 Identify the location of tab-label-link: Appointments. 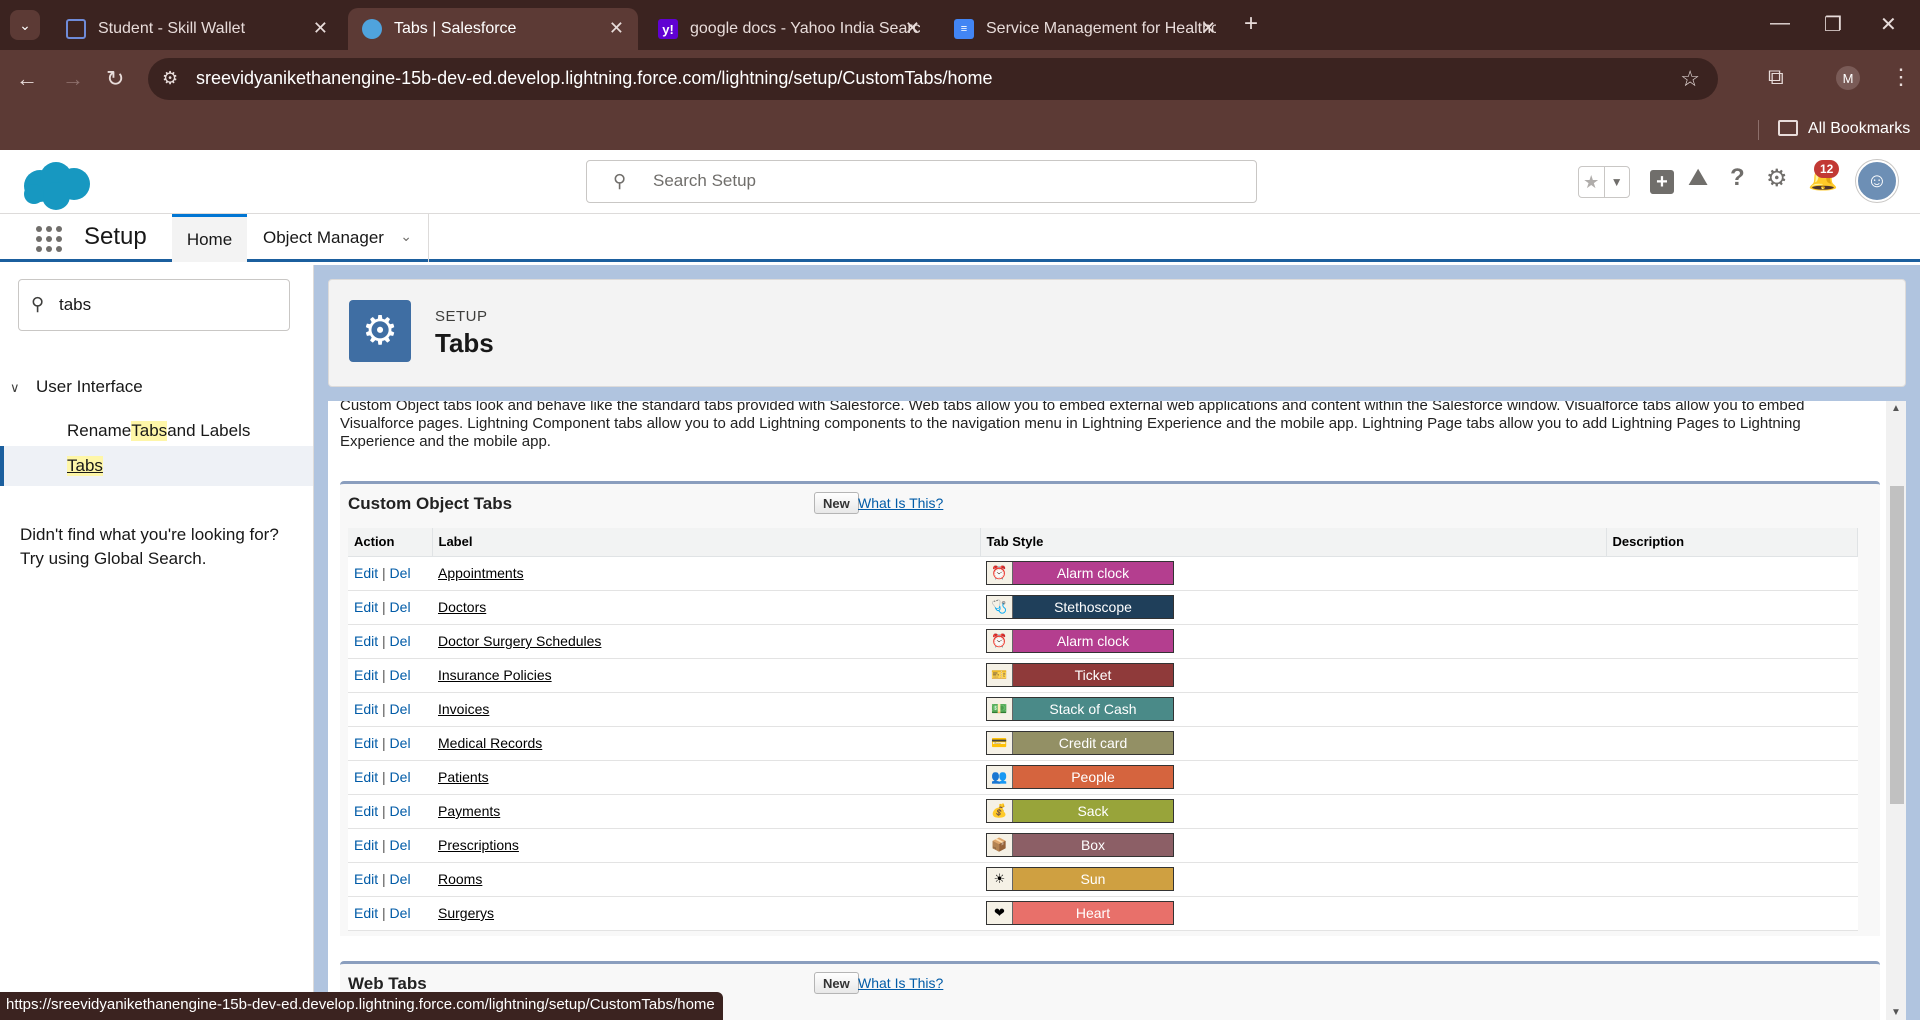
(481, 573).